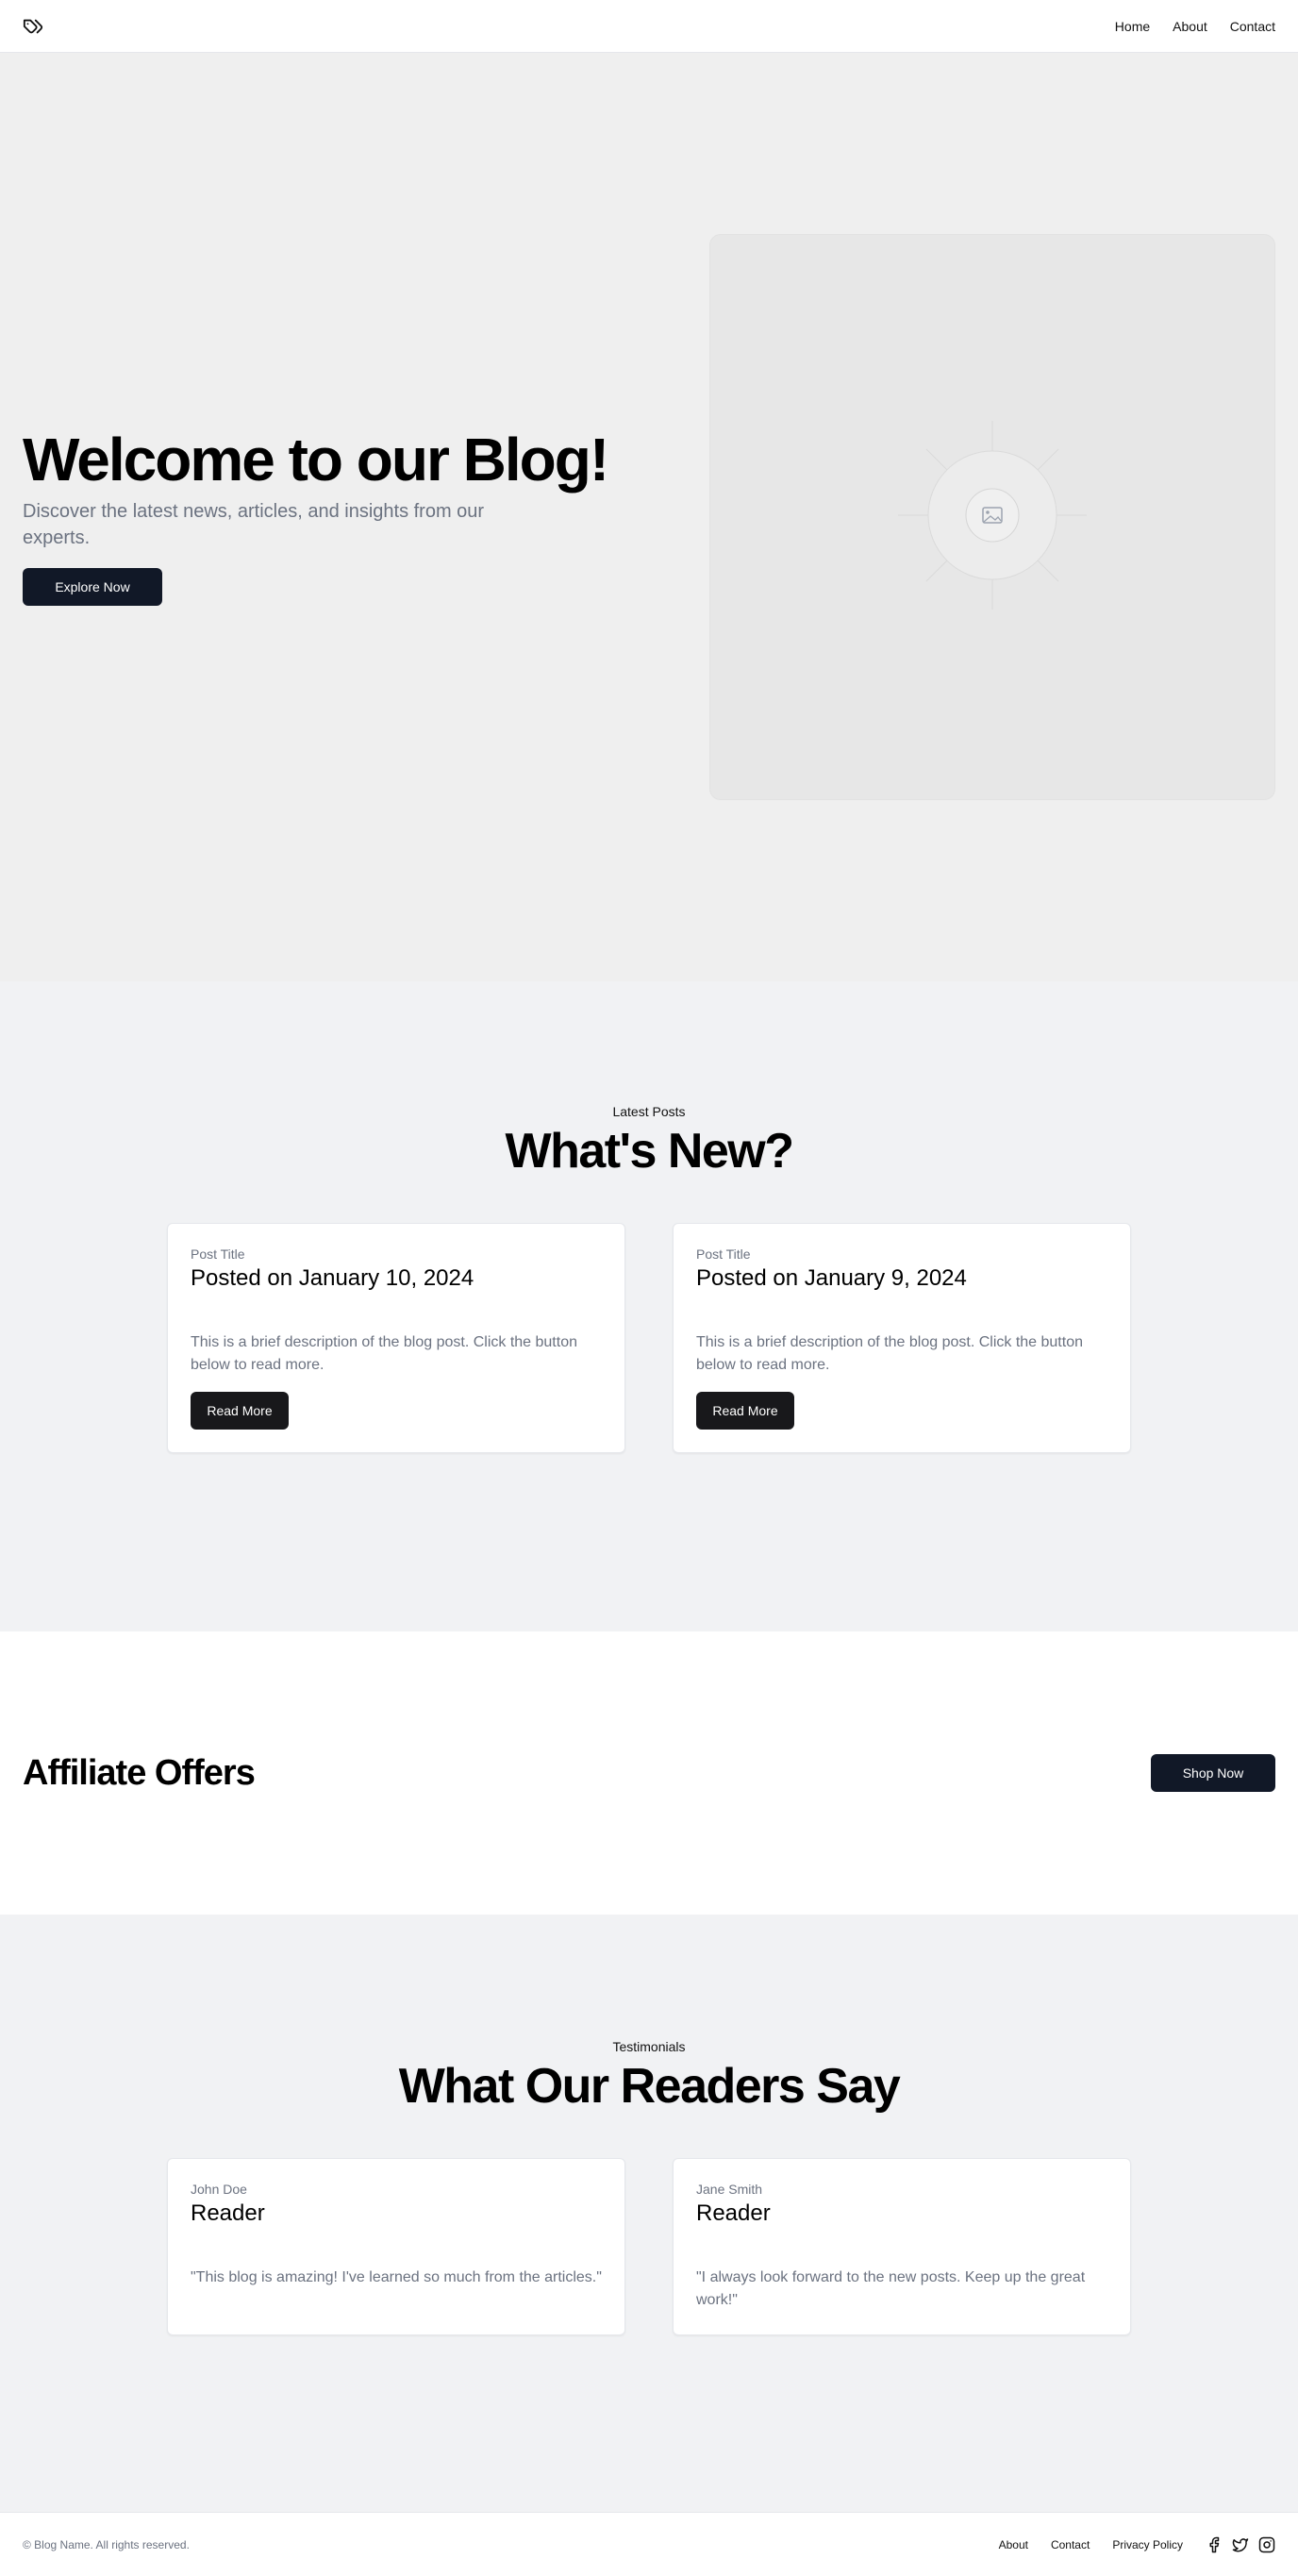  I want to click on post-card-title: Posted on January 10, 2024, so click(333, 1278).